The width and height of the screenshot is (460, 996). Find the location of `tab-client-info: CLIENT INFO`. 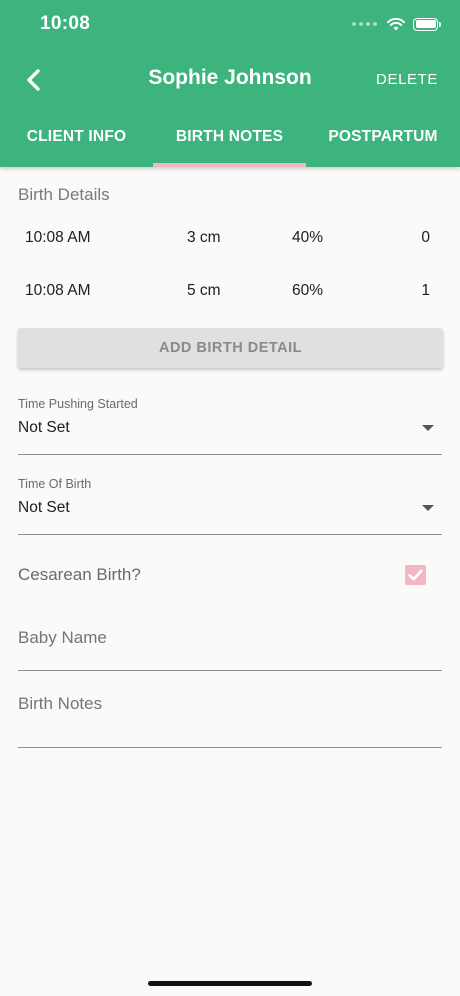

tab-client-info: CLIENT INFO is located at coordinates (76, 141).